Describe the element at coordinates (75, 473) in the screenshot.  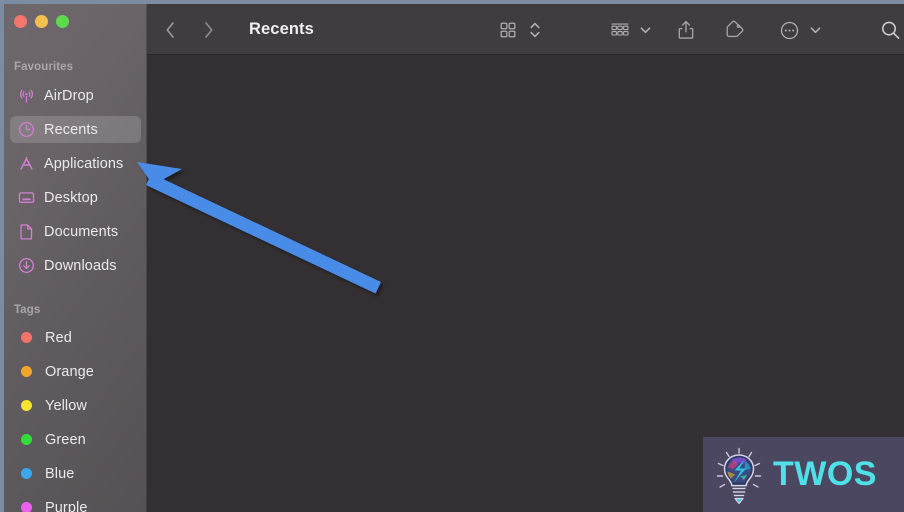
I see `sidebar-tag-blue: Blue` at that location.